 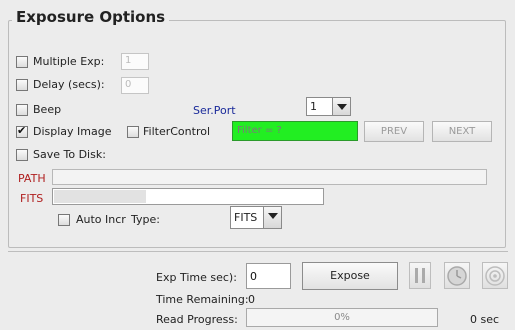 What do you see at coordinates (135, 61) in the screenshot?
I see `multiple-exp-field: 1` at bounding box center [135, 61].